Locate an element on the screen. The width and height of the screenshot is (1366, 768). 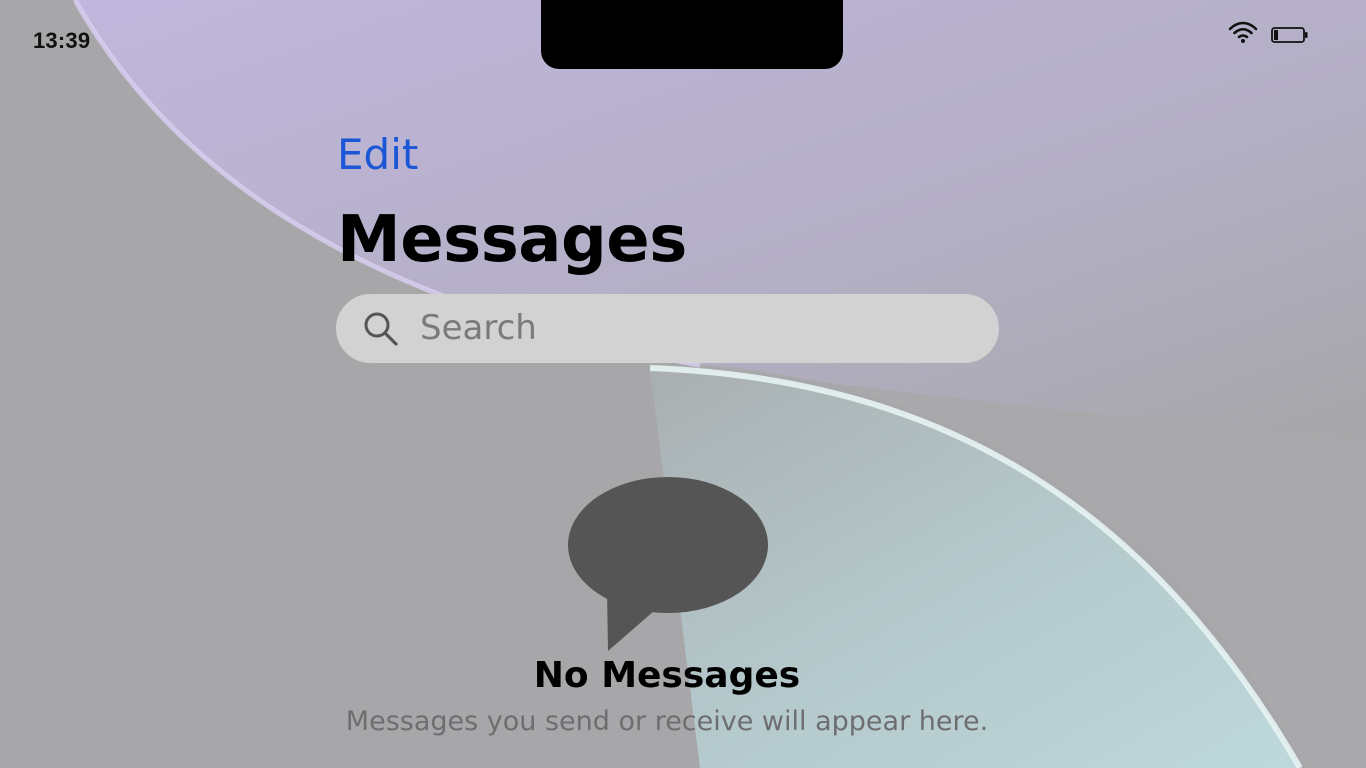
search-icon is located at coordinates (381, 329).